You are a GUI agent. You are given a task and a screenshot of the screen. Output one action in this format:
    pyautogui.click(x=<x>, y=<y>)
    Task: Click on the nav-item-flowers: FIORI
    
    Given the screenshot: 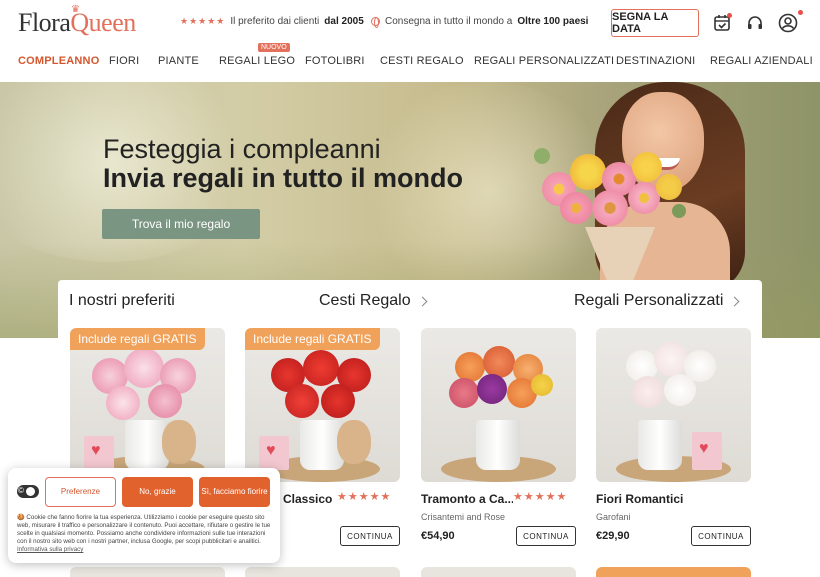 What is the action you would take?
    pyautogui.click(x=124, y=61)
    